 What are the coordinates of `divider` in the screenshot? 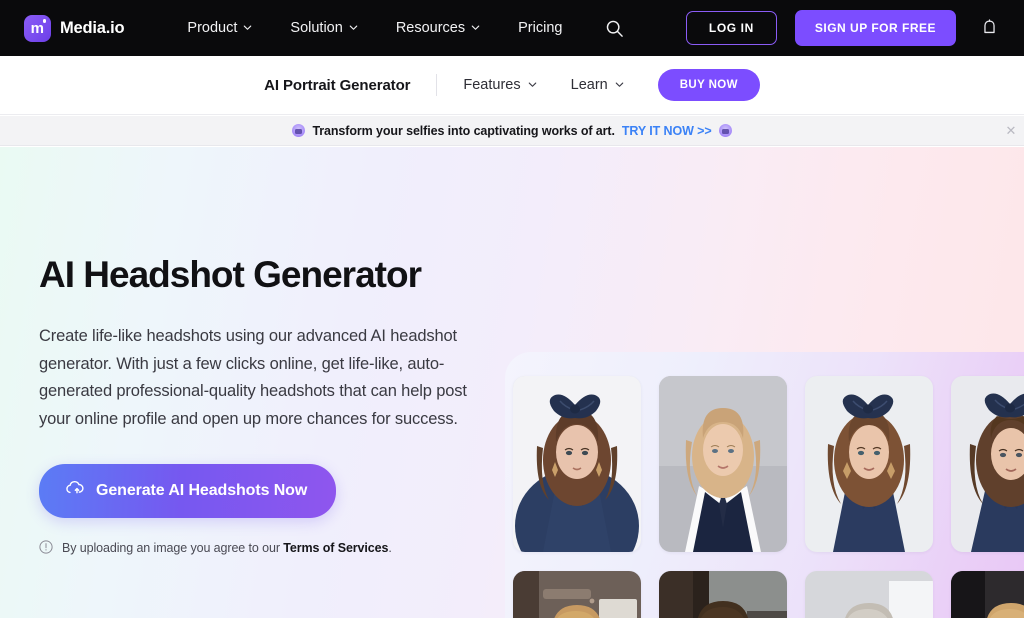 It's located at (437, 85).